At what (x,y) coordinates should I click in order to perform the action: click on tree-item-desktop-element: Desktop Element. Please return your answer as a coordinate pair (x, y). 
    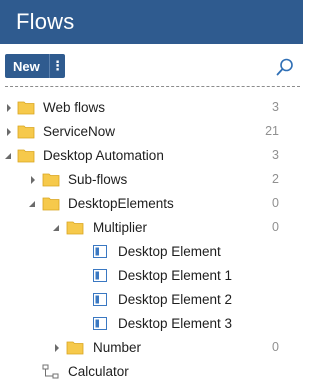
    Looking at the image, I should click on (151, 252).